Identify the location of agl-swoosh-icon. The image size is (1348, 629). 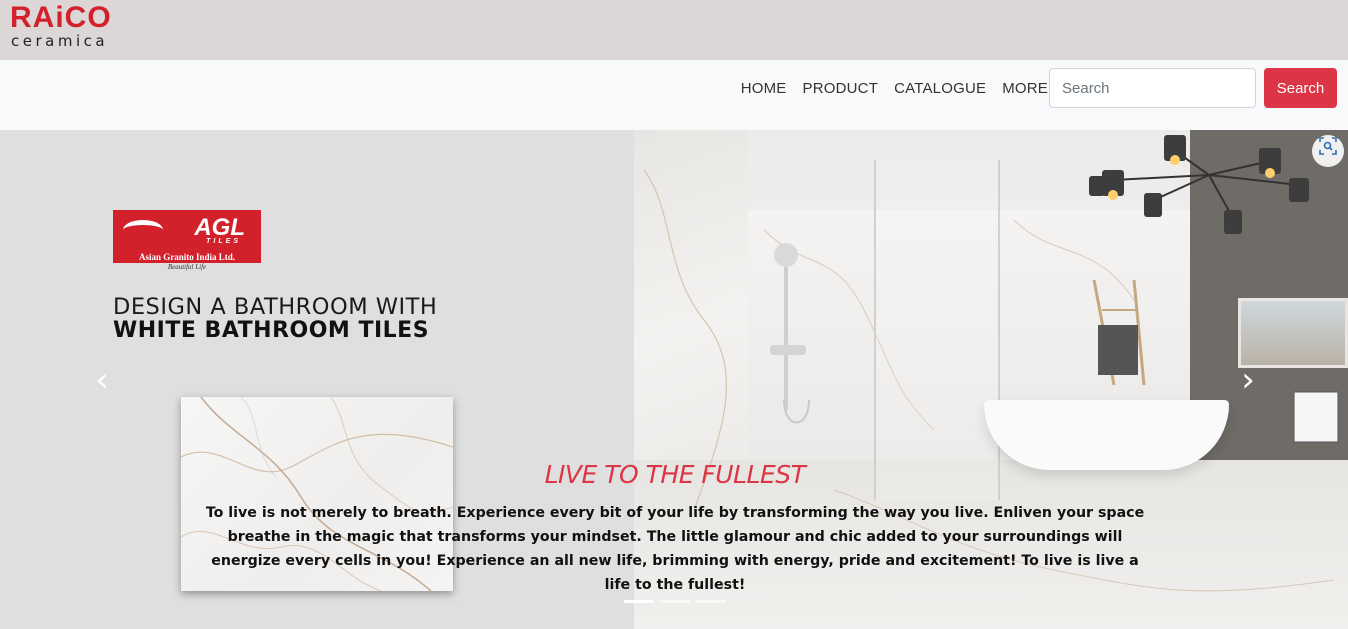
(143, 230).